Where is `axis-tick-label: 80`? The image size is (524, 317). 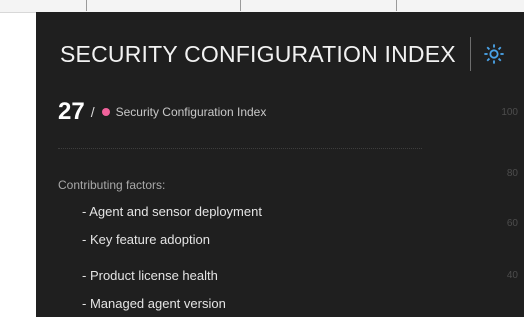
axis-tick-label: 80 is located at coordinates (512, 173).